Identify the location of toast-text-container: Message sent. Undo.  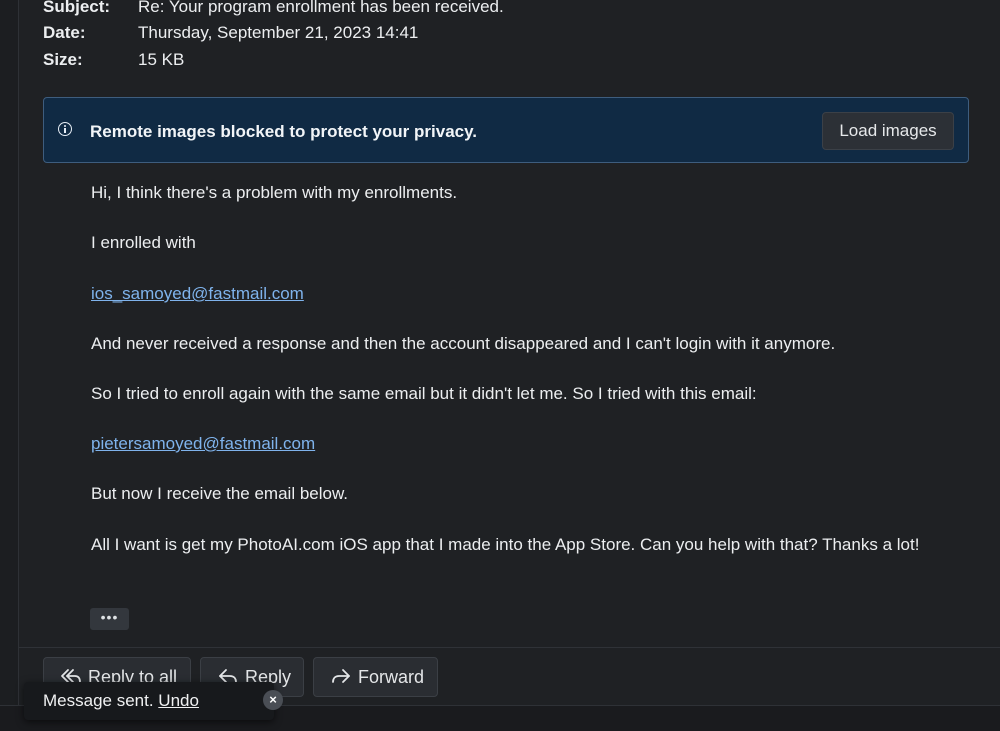
(121, 701).